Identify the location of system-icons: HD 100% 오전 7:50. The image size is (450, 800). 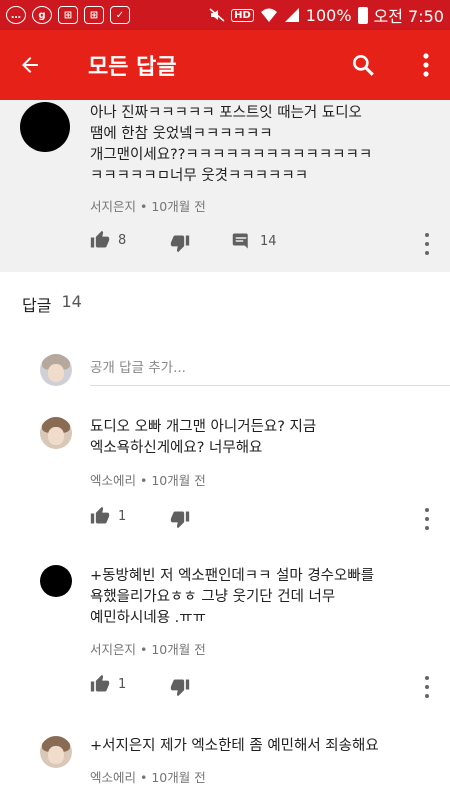
(326, 15).